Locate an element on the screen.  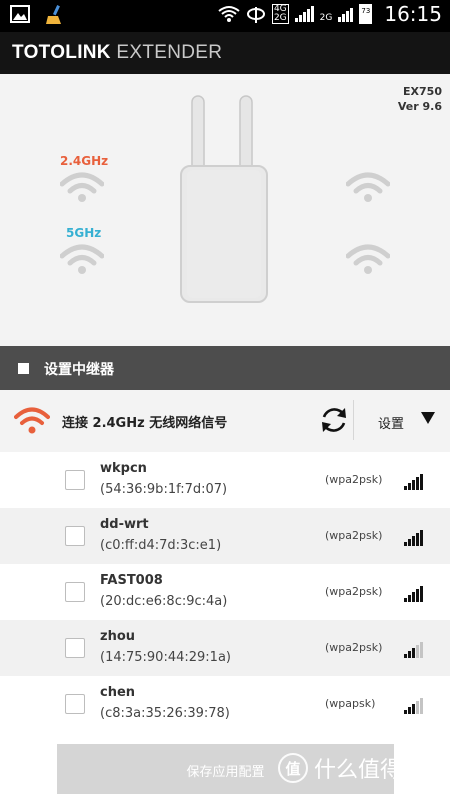
app-title: TOTOLINK EXTENDER is located at coordinates (117, 53).